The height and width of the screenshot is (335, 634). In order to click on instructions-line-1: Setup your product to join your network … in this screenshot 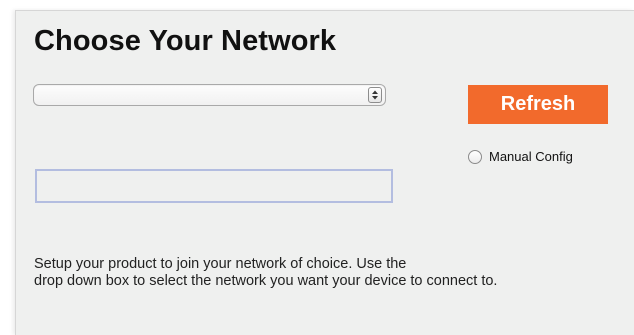, I will do `click(220, 264)`.